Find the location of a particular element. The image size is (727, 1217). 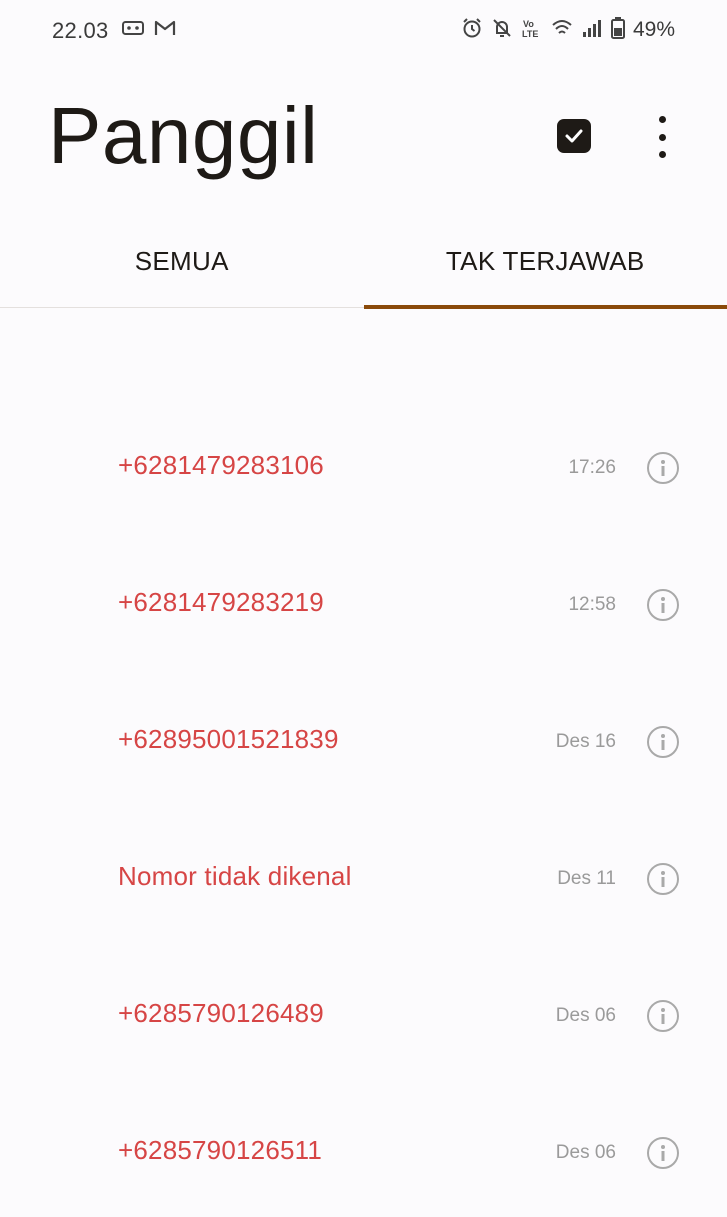

voicemail-icon is located at coordinates (133, 30).